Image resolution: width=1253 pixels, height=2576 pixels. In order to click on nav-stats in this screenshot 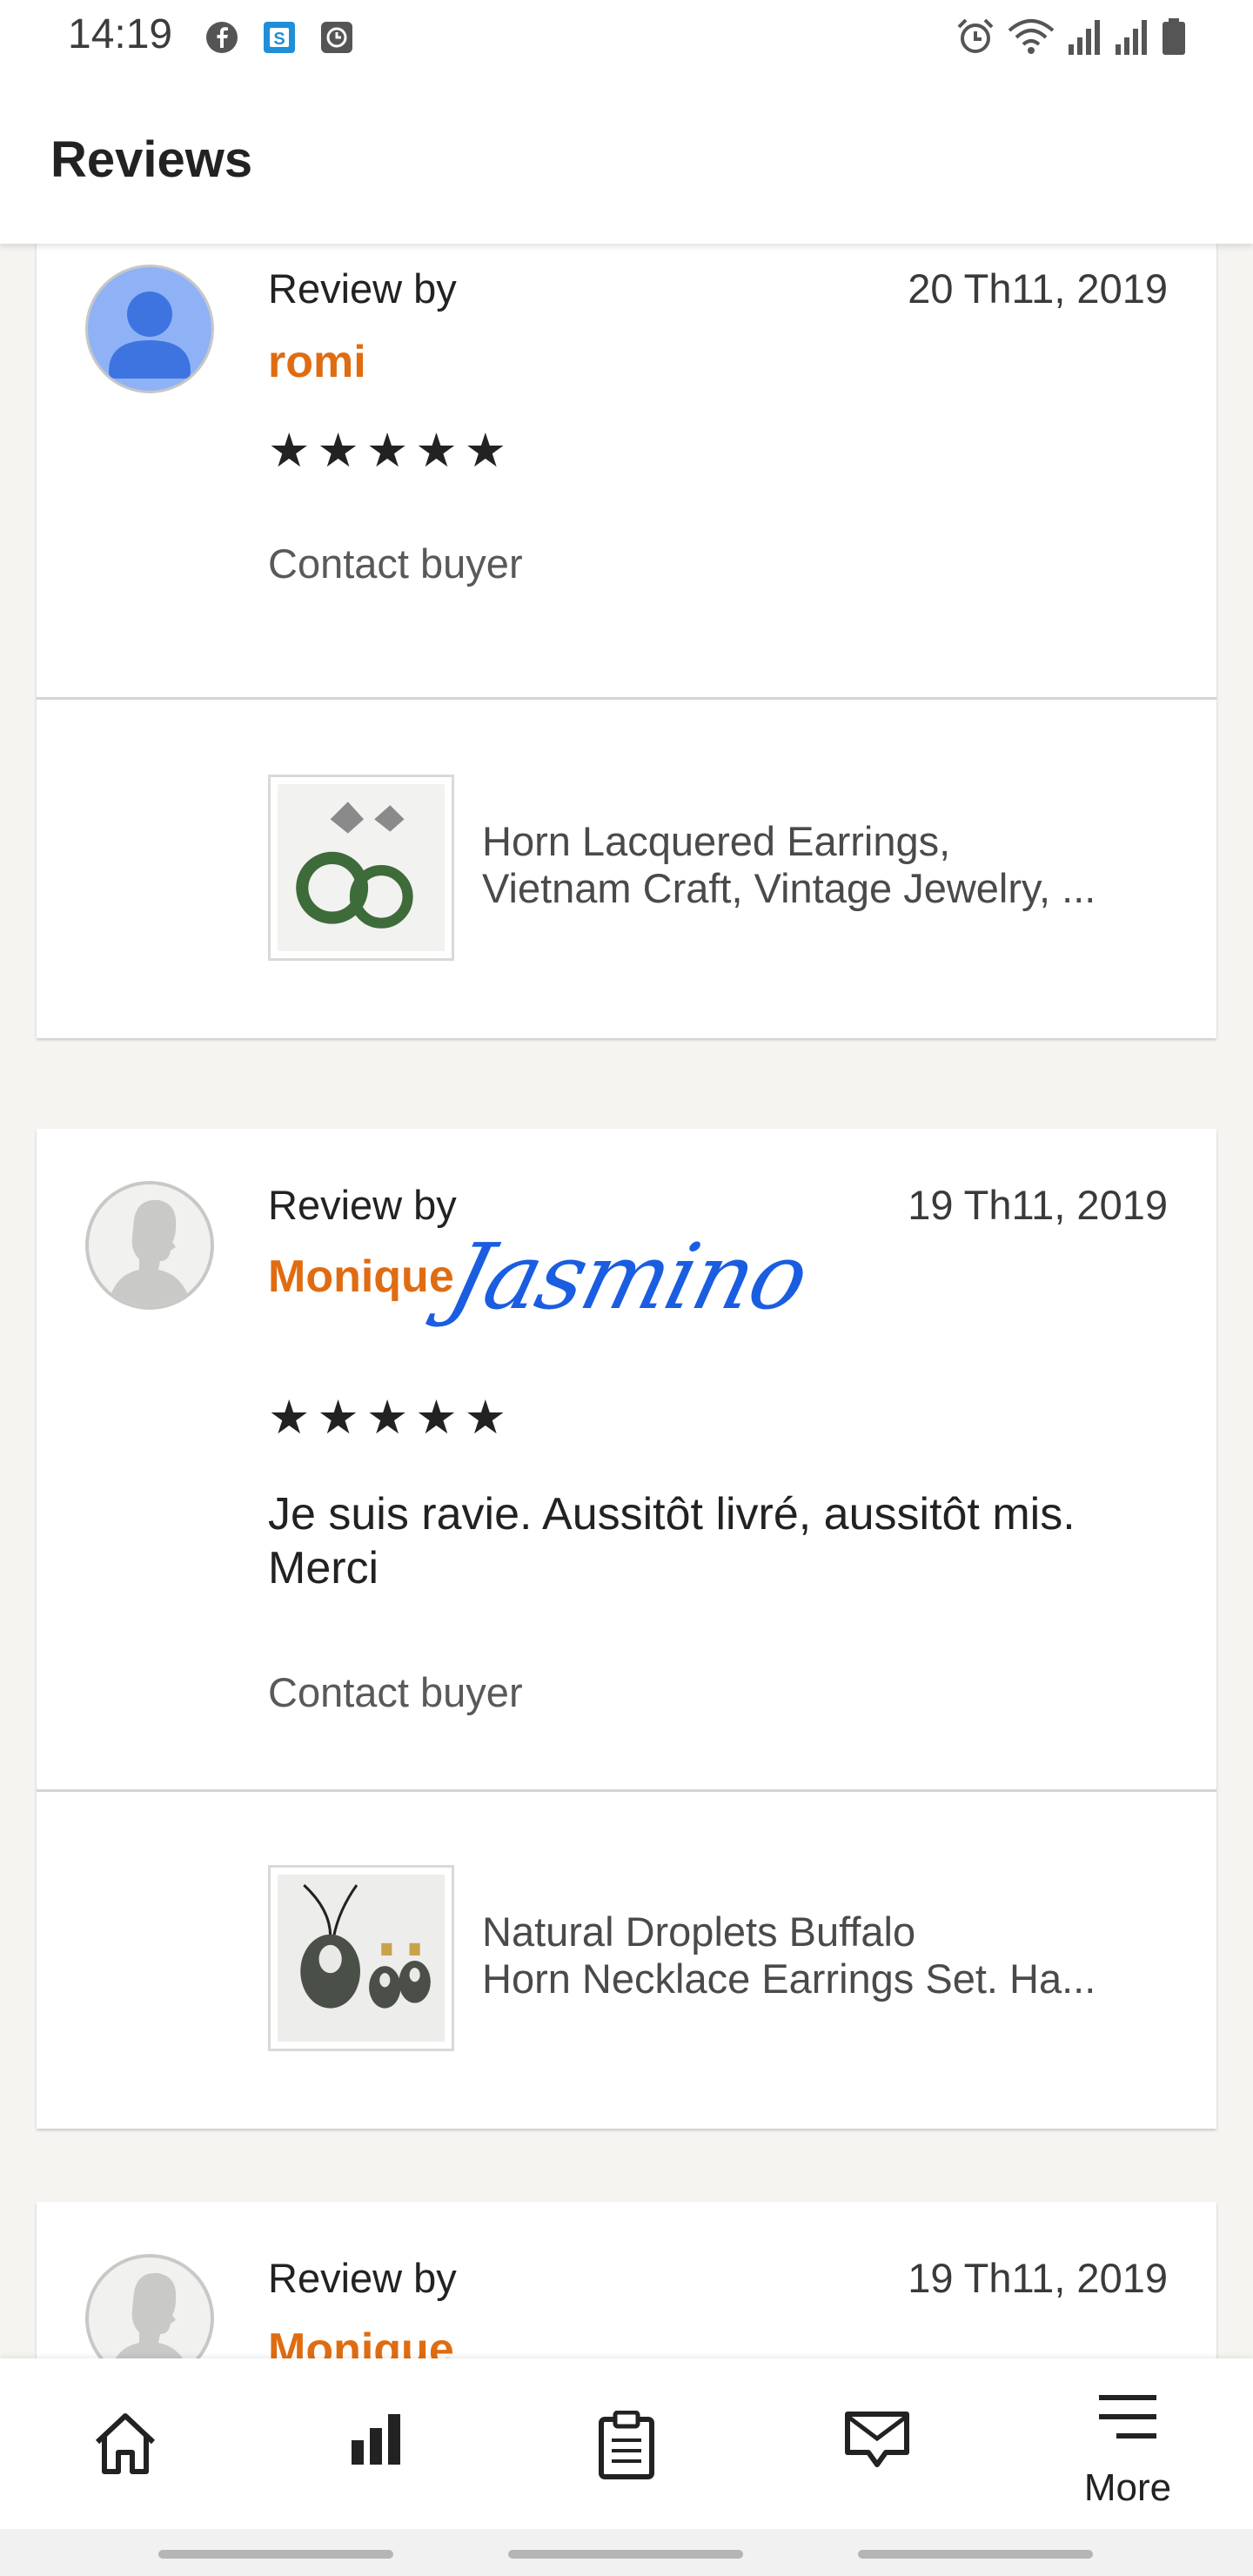, I will do `click(376, 2443)`.